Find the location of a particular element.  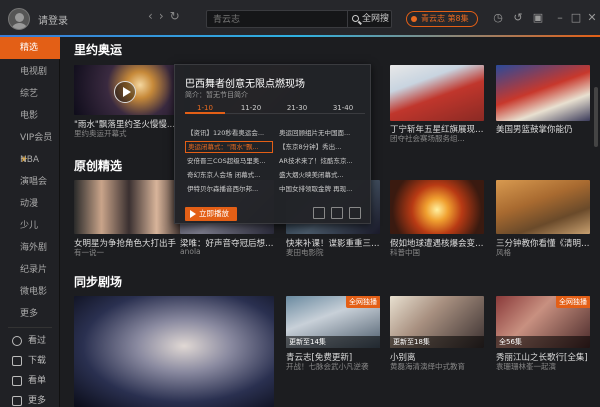

refresh-icon: ↻ is located at coordinates (178, 16).